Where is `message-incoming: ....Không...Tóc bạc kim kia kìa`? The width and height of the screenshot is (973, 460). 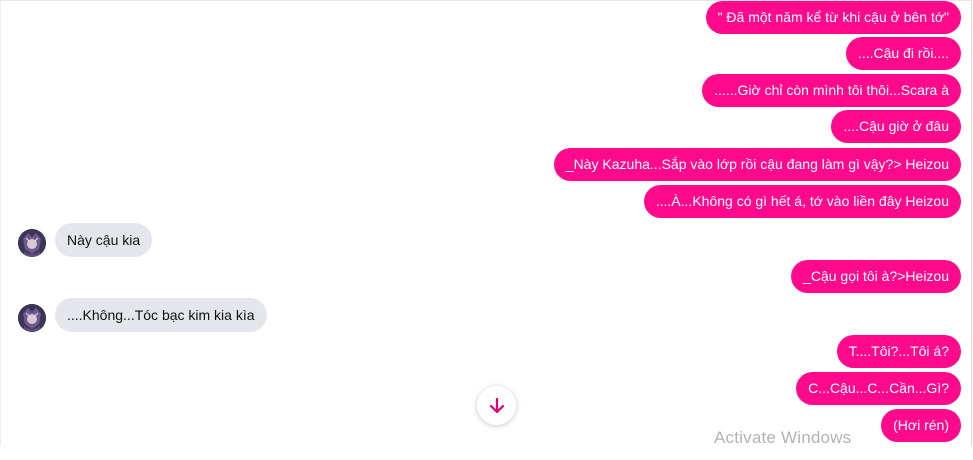 message-incoming: ....Không...Tóc bạc kim kia kìa is located at coordinates (161, 315).